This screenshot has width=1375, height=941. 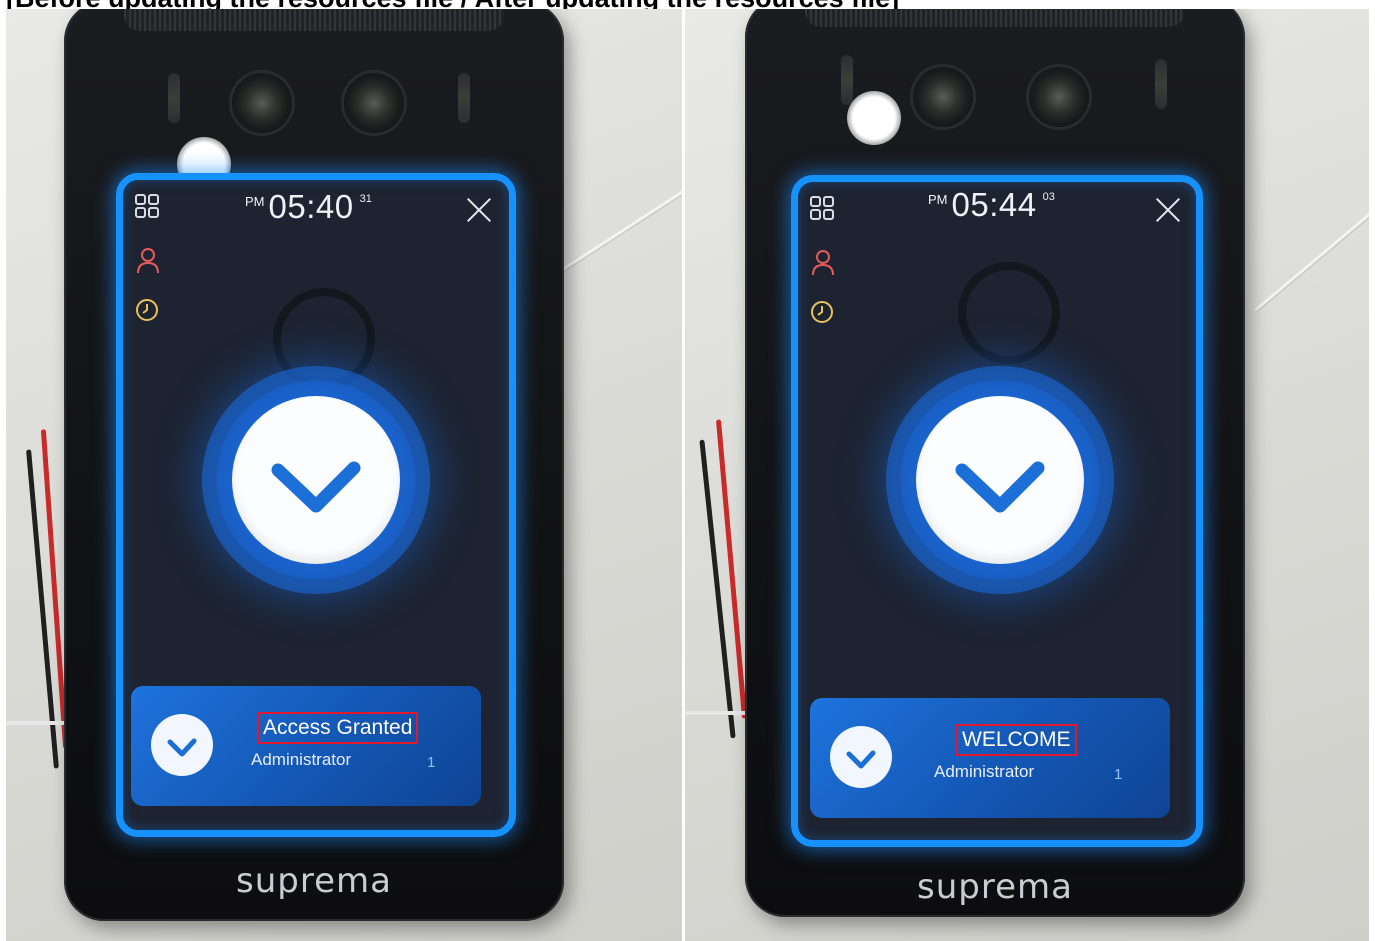 What do you see at coordinates (990, 758) in the screenshot?
I see `result-card: WELCOME Administrator 1` at bounding box center [990, 758].